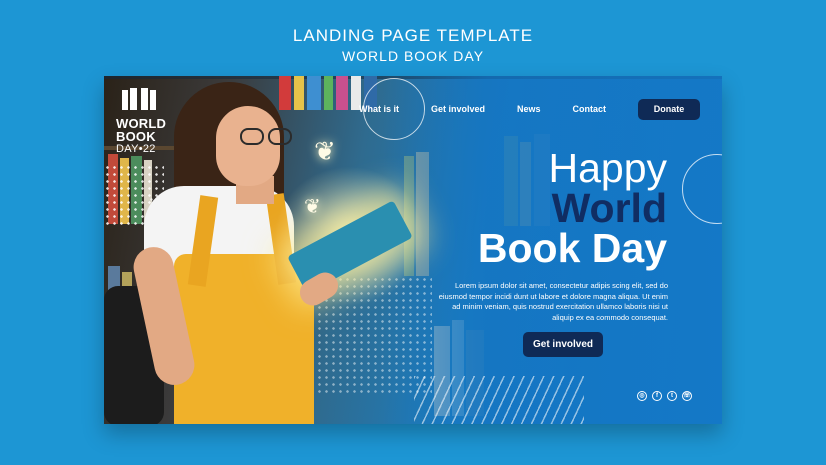  I want to click on page-title: LANDING PAGE TEMPLATE, so click(413, 35).